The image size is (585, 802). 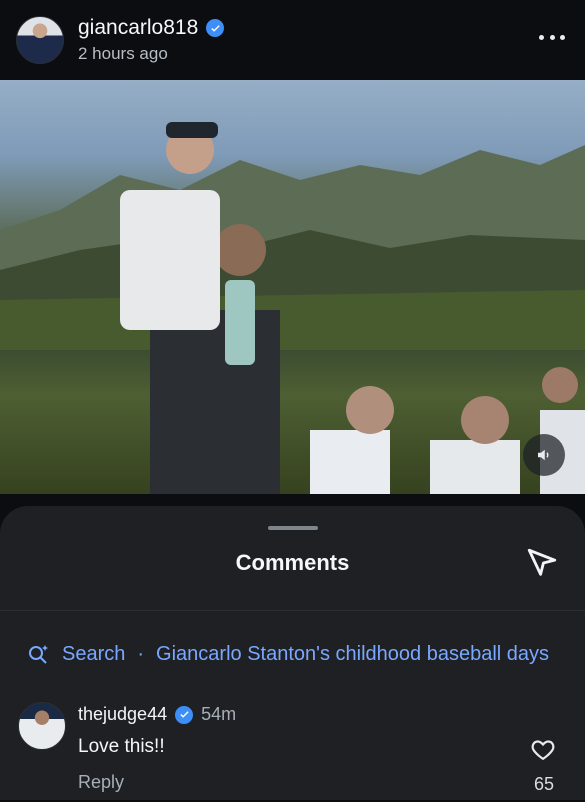 I want to click on comment-item: thejudge44 54m Love this!! Reply 65, so click(x=293, y=752).